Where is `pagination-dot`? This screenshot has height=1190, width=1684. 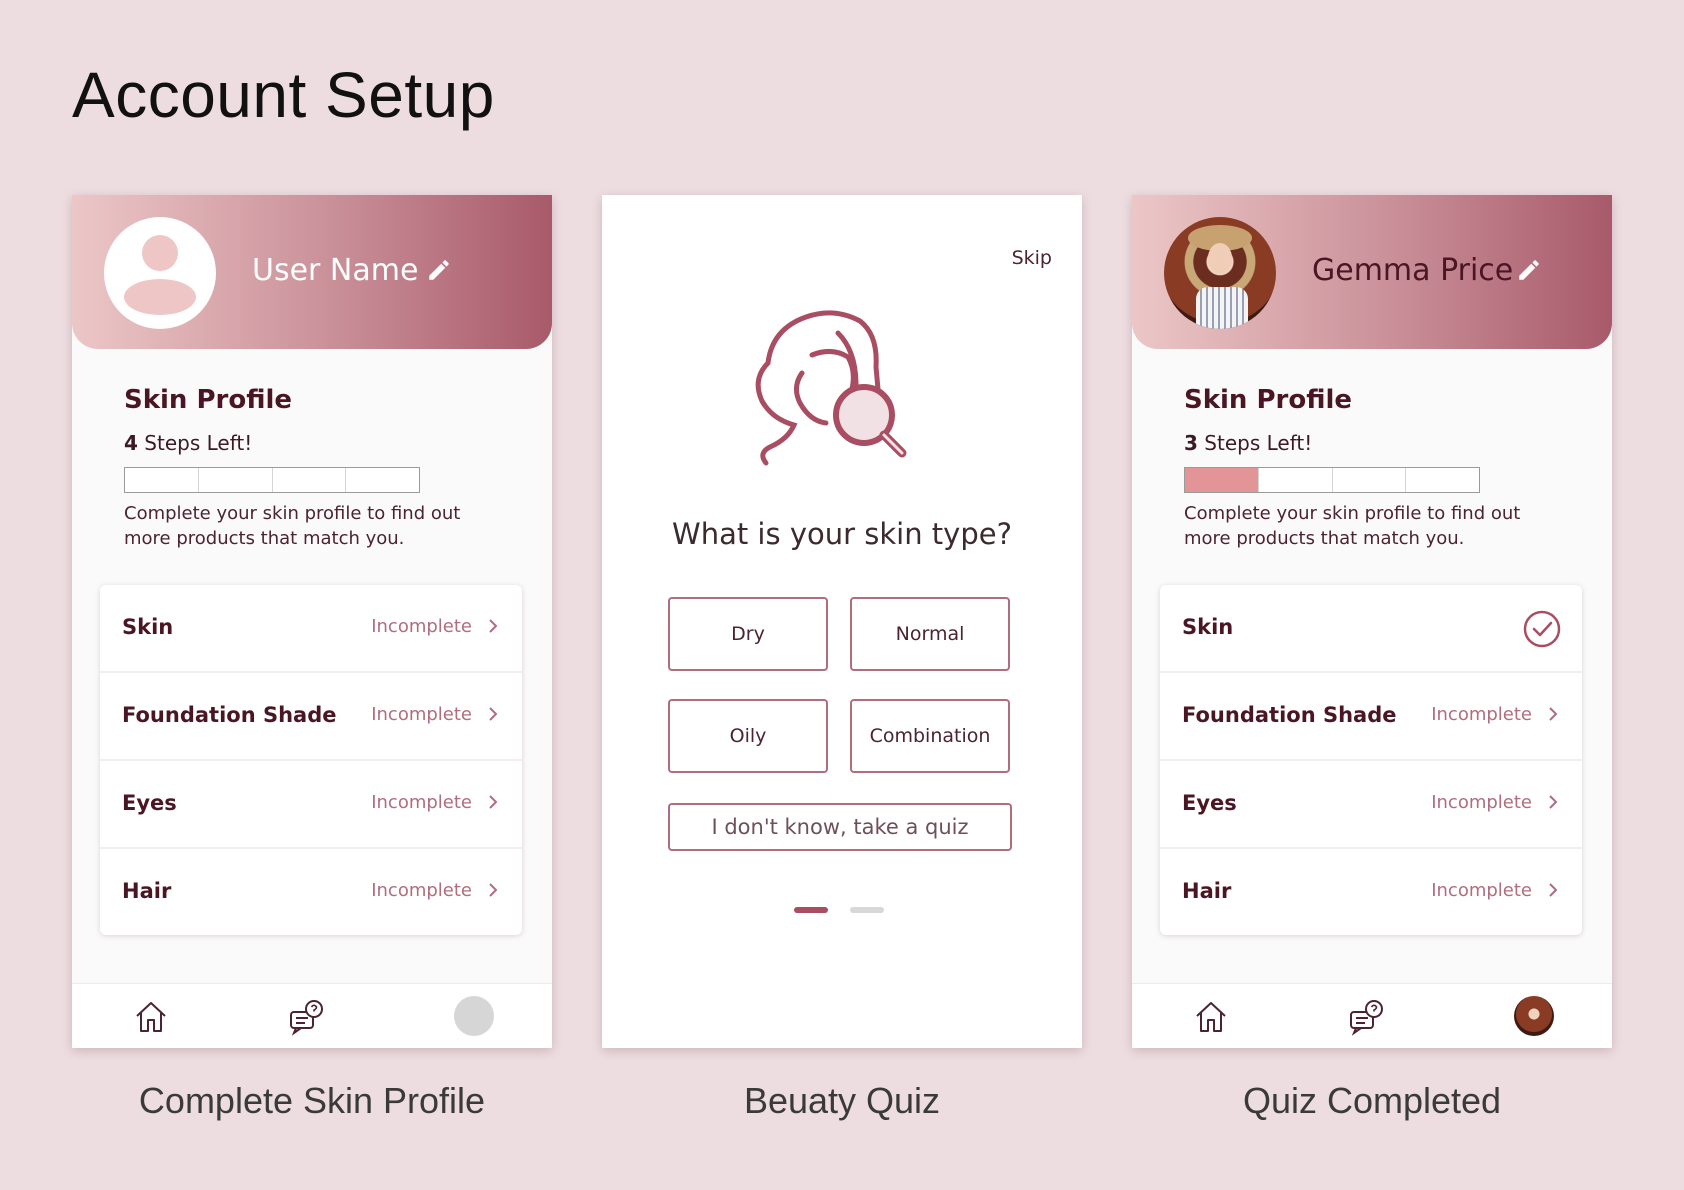
pagination-dot is located at coordinates (867, 910).